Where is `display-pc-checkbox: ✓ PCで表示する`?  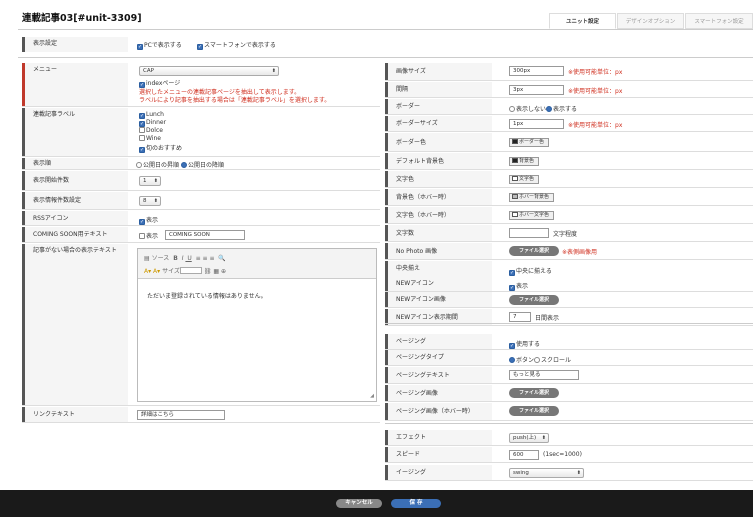
display-pc-checkbox: ✓ PCで表示する is located at coordinates (159, 45).